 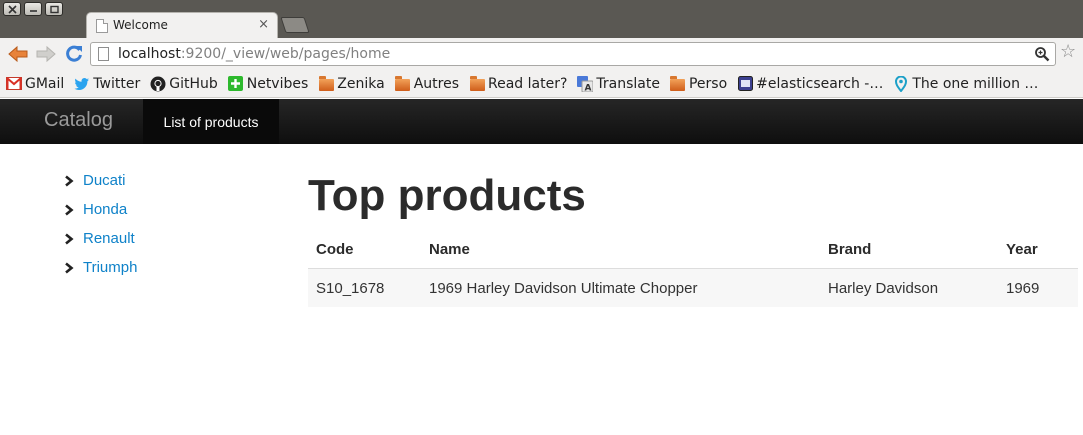 What do you see at coordinates (883, 288) in the screenshot?
I see `cell-brand: Harley Davidson` at bounding box center [883, 288].